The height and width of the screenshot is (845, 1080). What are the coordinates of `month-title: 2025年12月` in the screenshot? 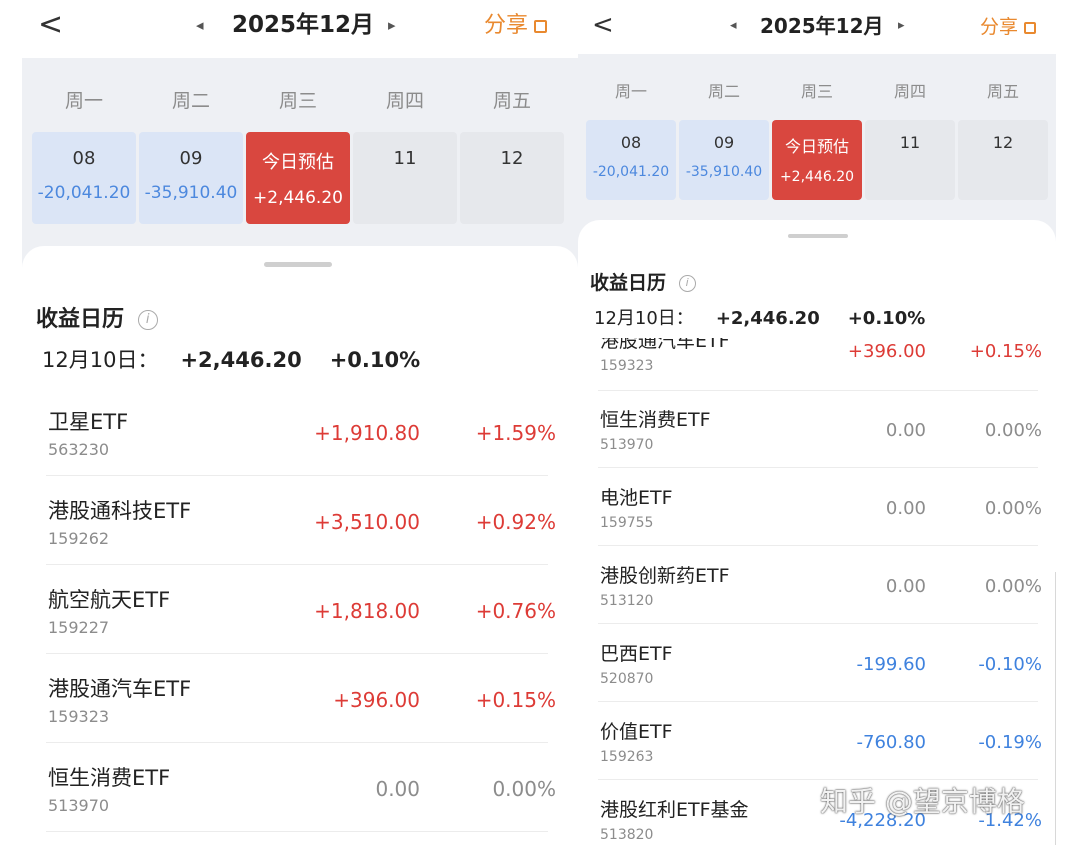 It's located at (303, 25).